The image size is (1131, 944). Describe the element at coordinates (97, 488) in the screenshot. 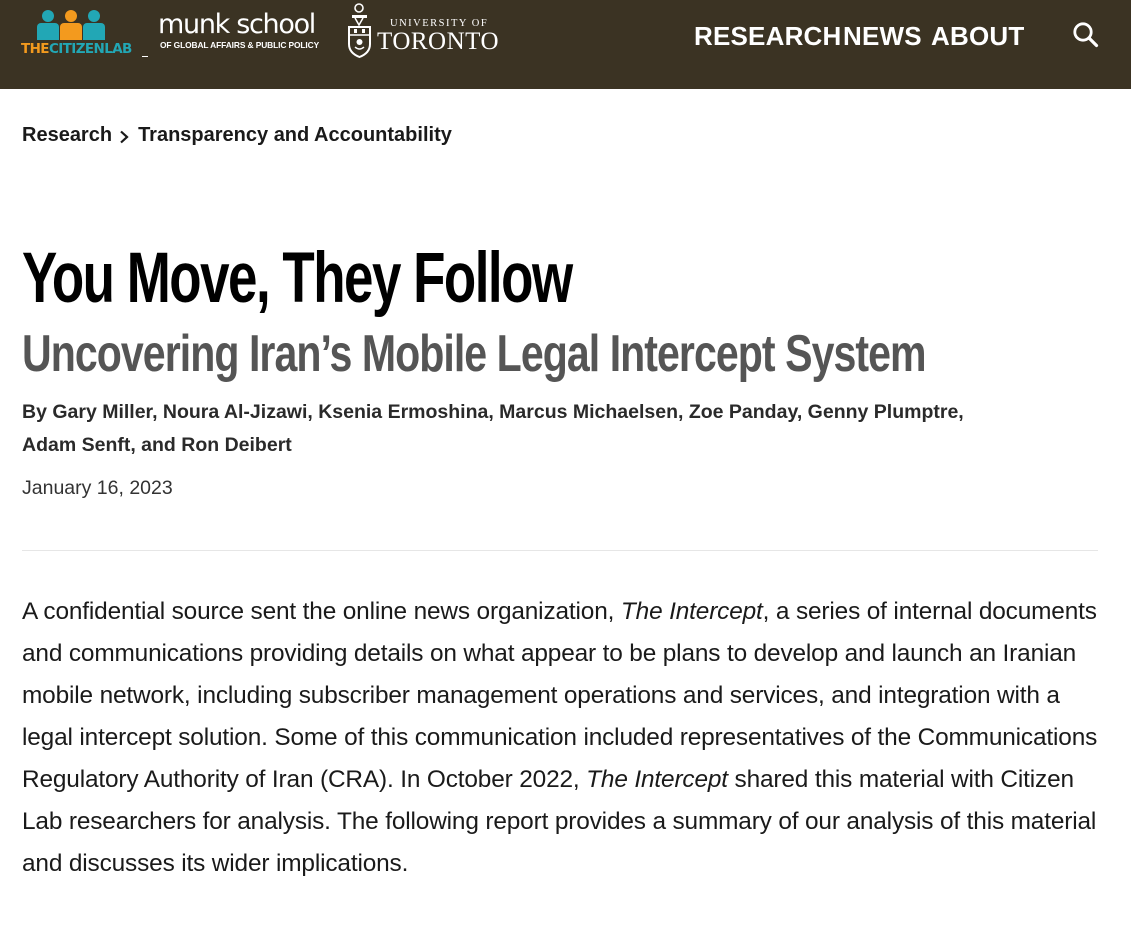

I see `article-date: January 16, 2023` at that location.